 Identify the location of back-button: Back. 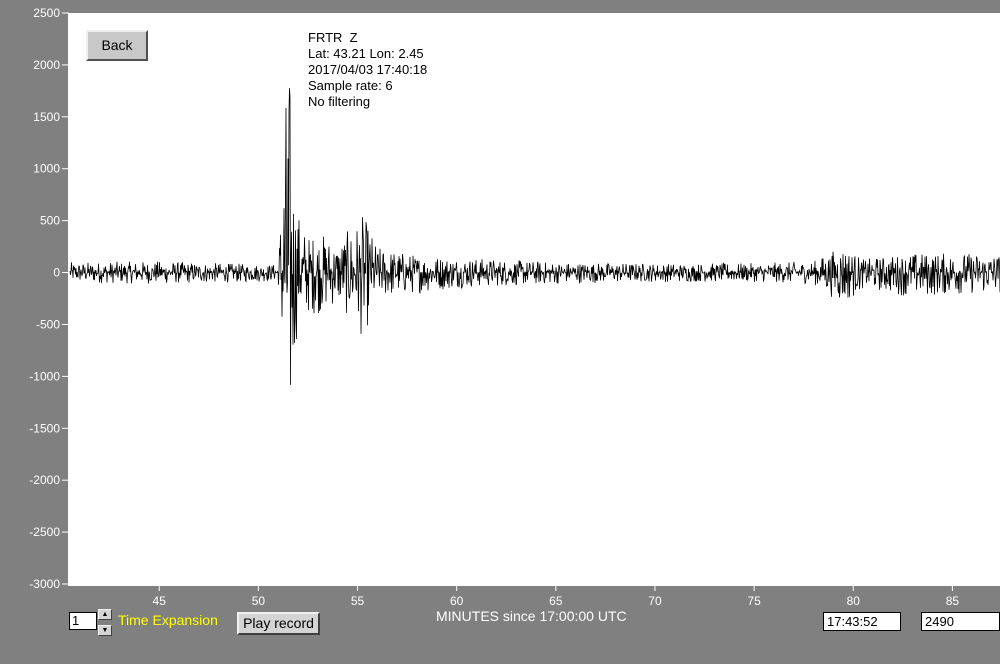
(117, 45).